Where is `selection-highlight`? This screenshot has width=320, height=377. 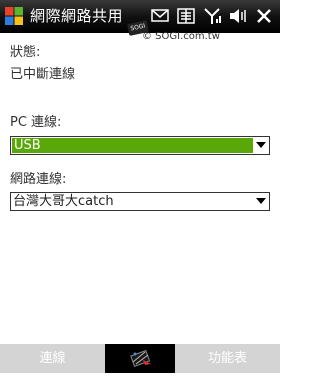 selection-highlight is located at coordinates (132, 145).